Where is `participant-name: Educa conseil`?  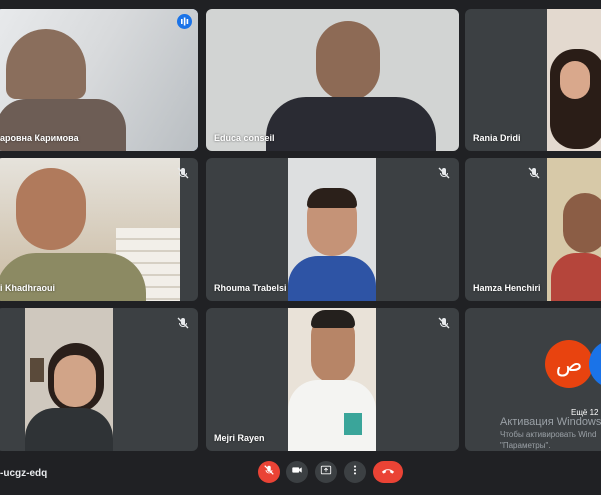 participant-name: Educa conseil is located at coordinates (244, 138).